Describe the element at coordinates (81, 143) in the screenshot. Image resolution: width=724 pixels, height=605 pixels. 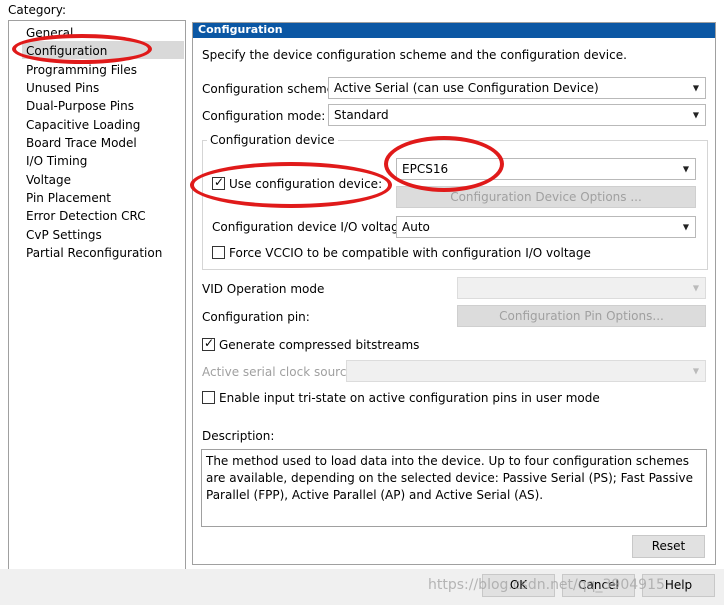
I see `category-item-board-trace-model: Board Trace Model` at that location.